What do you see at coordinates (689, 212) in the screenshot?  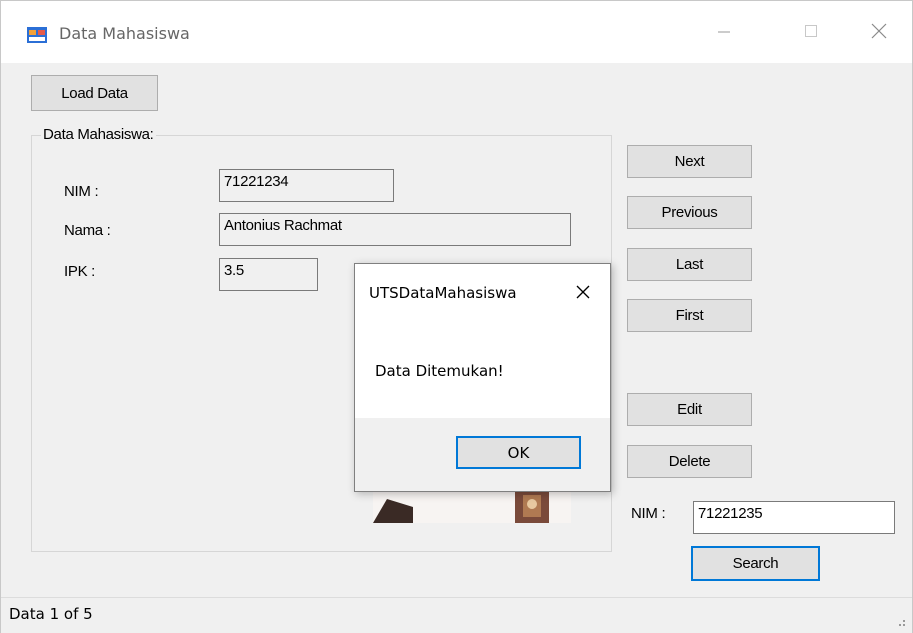 I see `previous-button: Previous` at bounding box center [689, 212].